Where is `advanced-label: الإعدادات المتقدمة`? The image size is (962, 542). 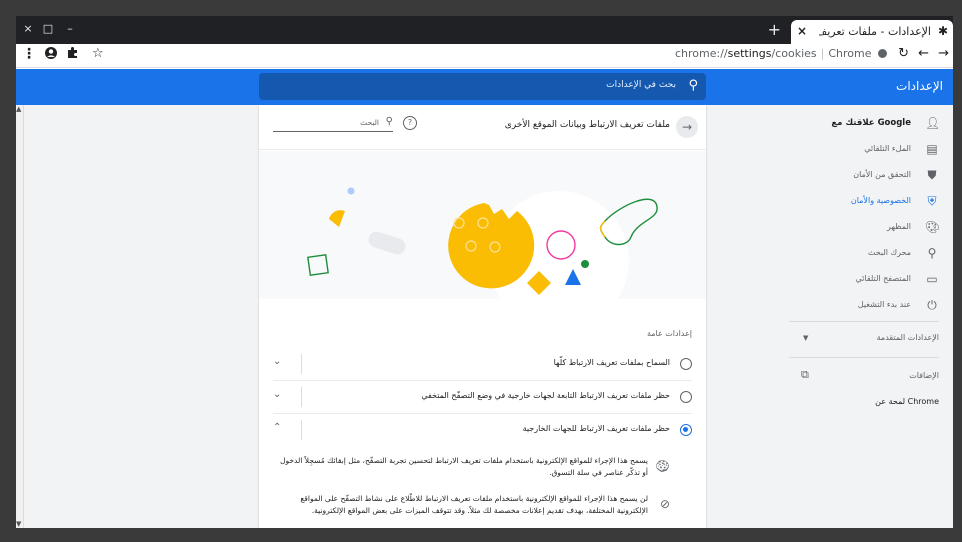
advanced-label: الإعدادات المتقدمة is located at coordinates (907, 337).